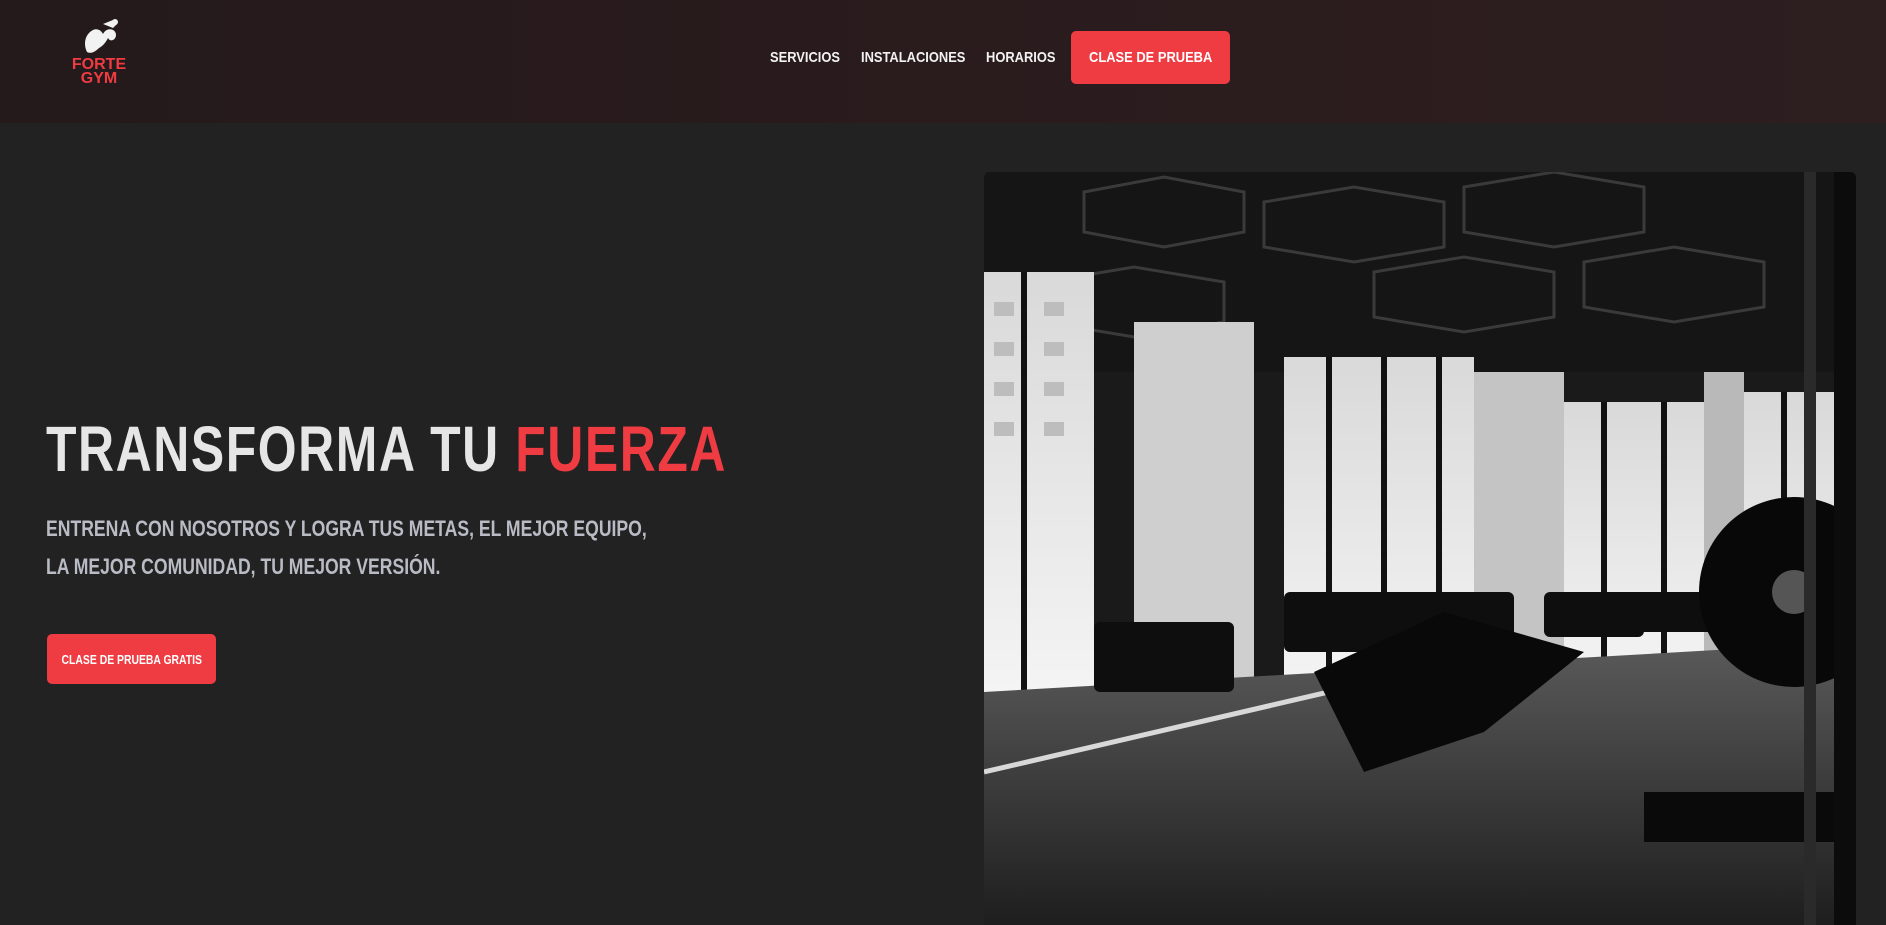 The image size is (1886, 925). I want to click on trial-class-button-label: CLASE DE PRUEBA, so click(1150, 57).